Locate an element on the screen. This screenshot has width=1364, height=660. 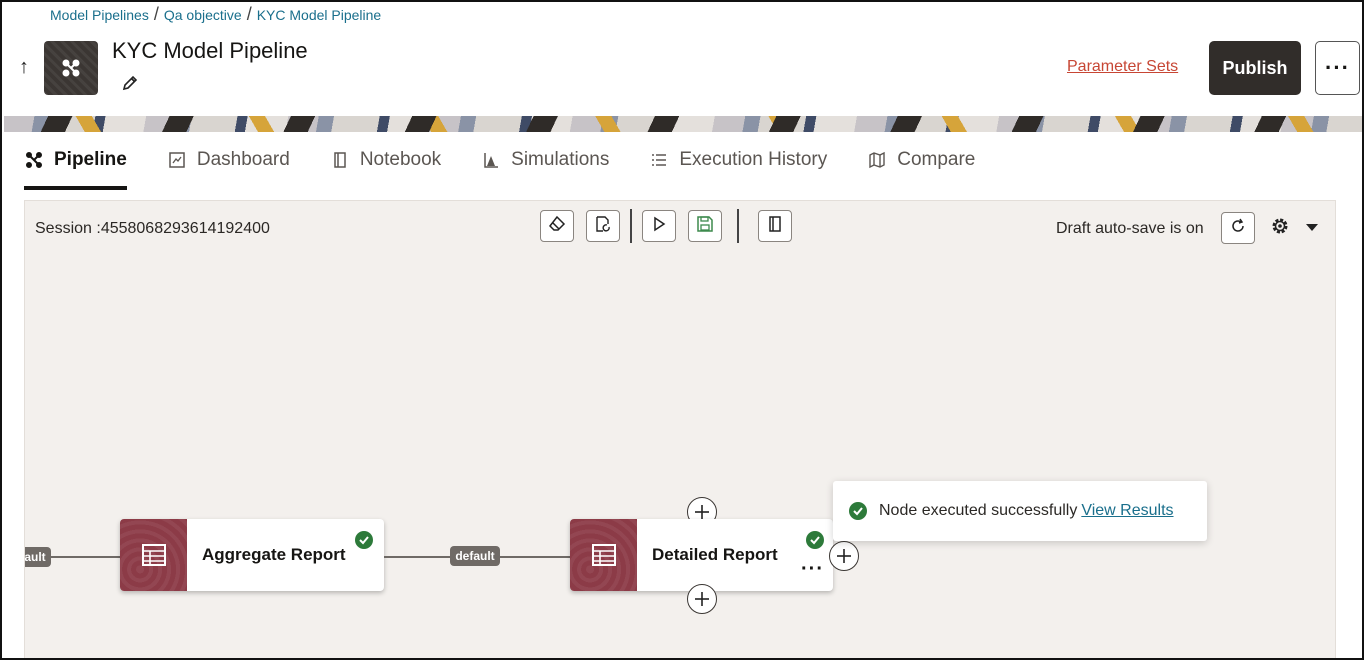
reload-page-button is located at coordinates (603, 226).